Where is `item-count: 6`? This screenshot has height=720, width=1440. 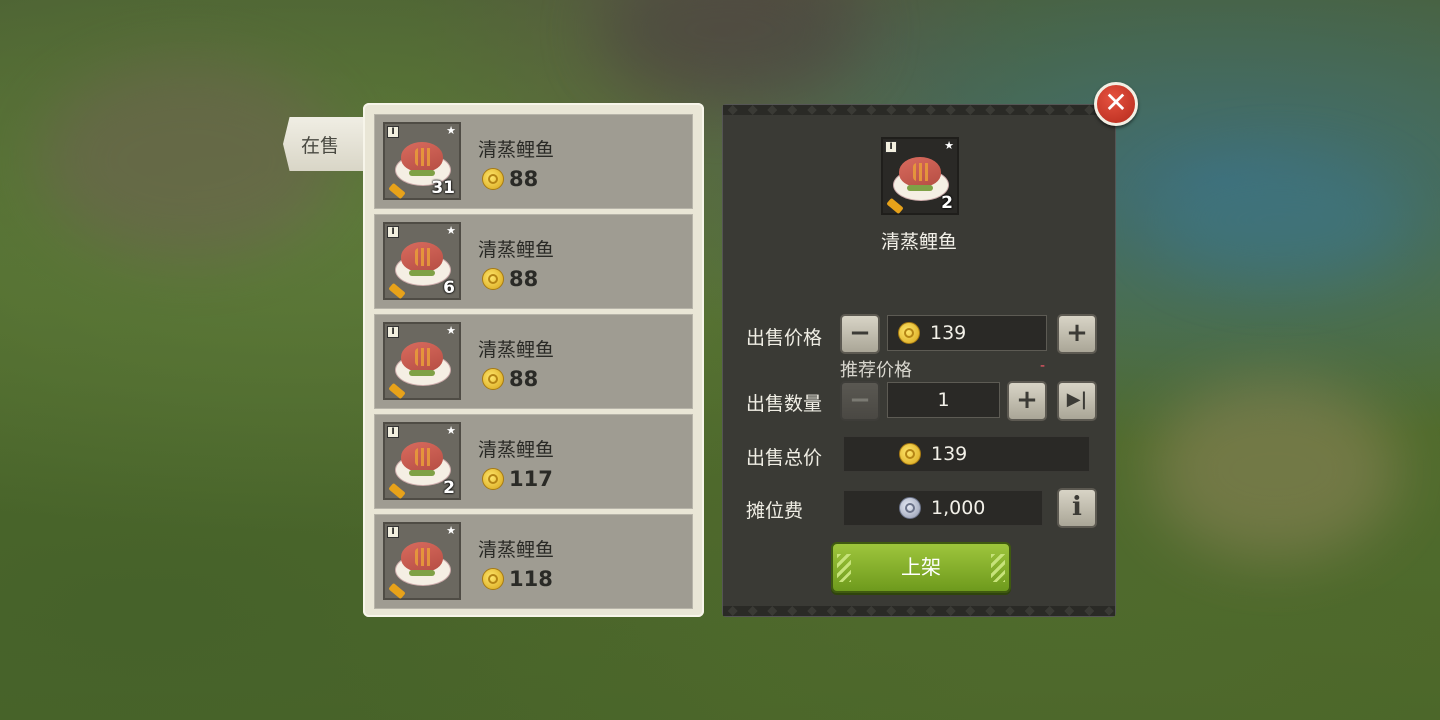
item-count: 6 is located at coordinates (449, 288).